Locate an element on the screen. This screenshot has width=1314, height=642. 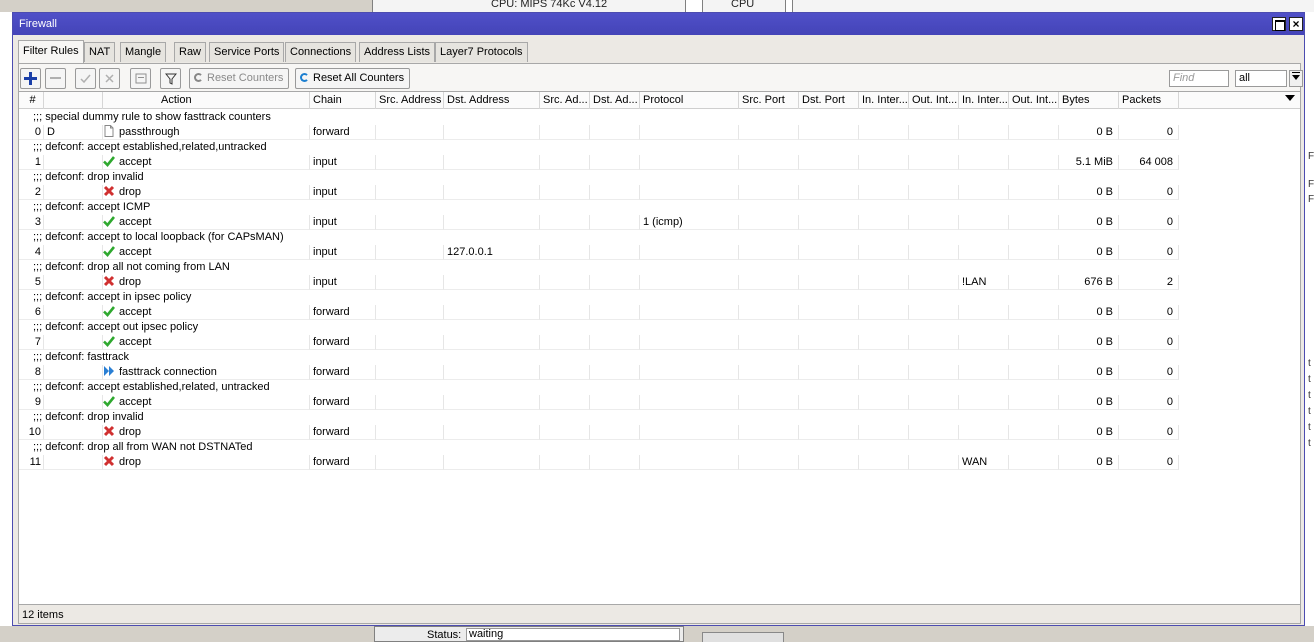
tab-mangle: Mangle is located at coordinates (143, 52).